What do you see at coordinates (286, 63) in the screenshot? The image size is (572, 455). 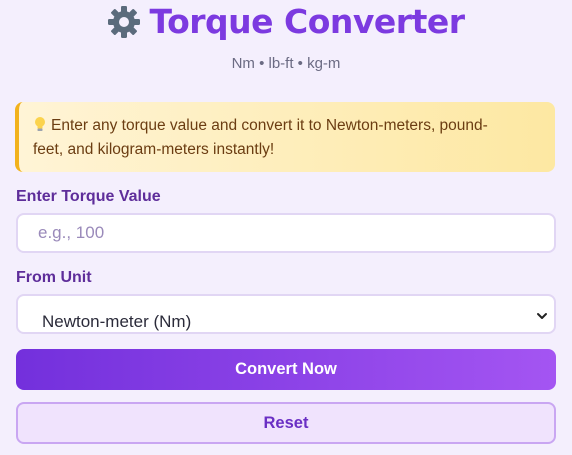 I see `page-subtitle: Nm • lb-ft • kg-m` at bounding box center [286, 63].